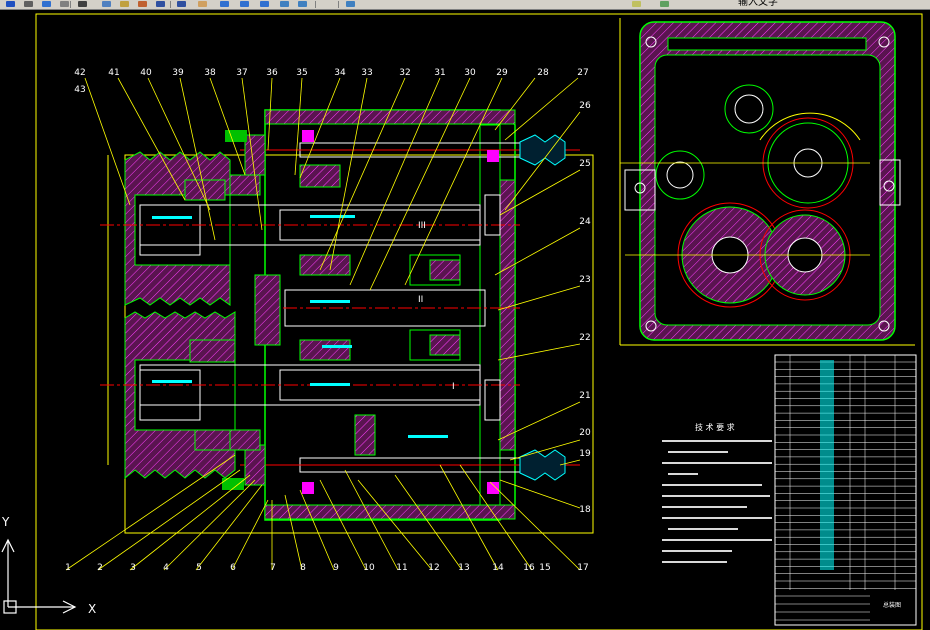 The height and width of the screenshot is (630, 930). What do you see at coordinates (584, 338) in the screenshot?
I see `part-number-22: 22` at bounding box center [584, 338].